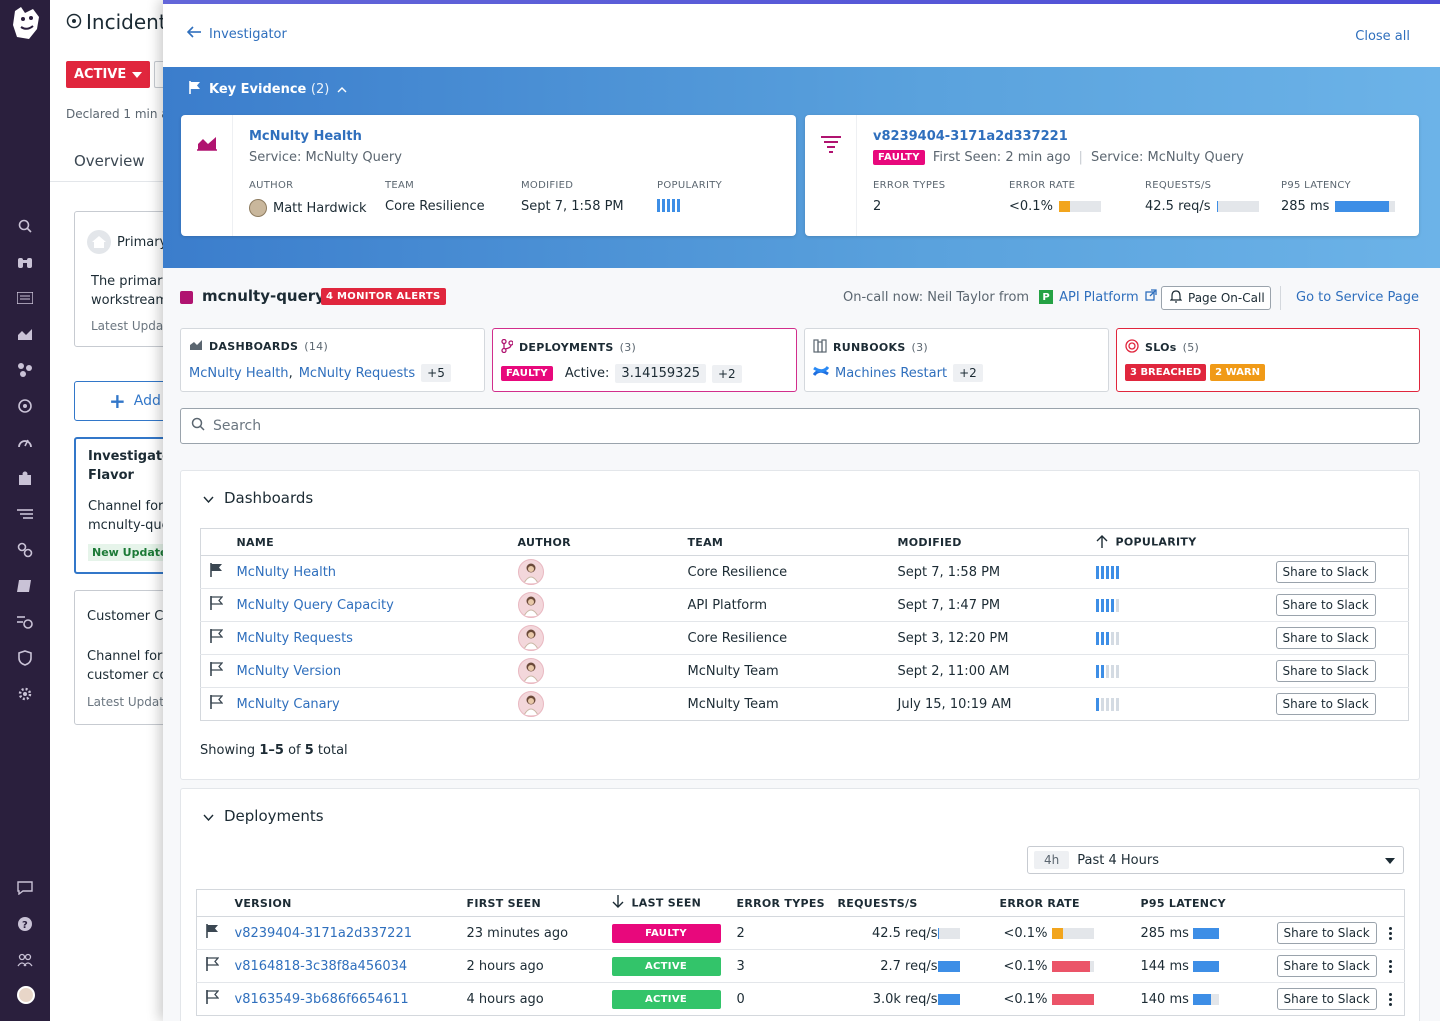 The height and width of the screenshot is (1021, 1440). Describe the element at coordinates (1216, 298) in the screenshot. I see `page-oncall-button: Page On-Call` at that location.